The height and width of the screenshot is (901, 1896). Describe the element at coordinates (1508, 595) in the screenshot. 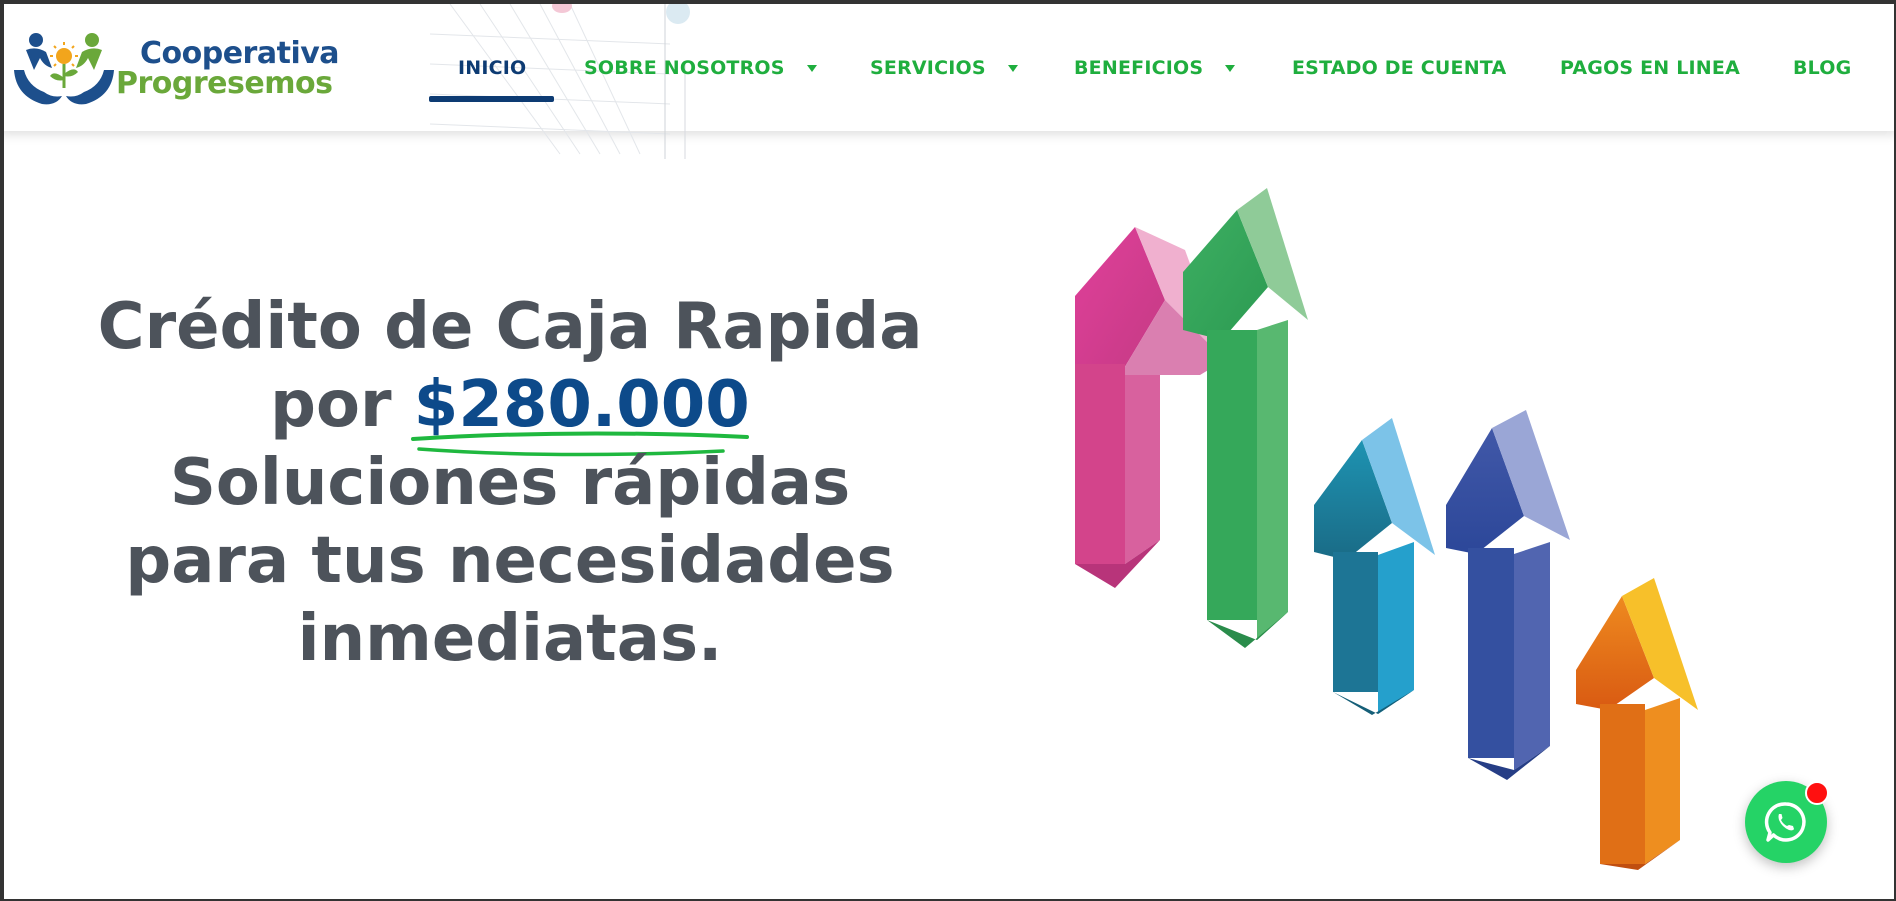

I see `blue-arrow` at that location.